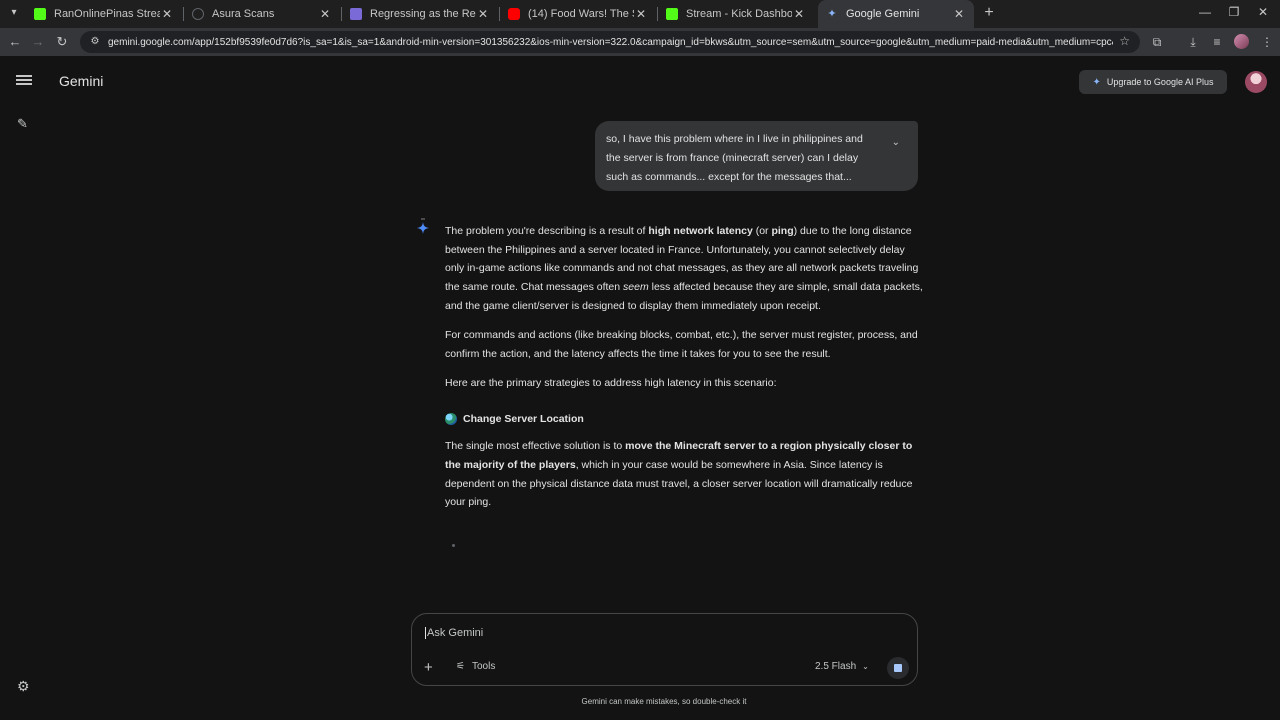  What do you see at coordinates (1234, 12) in the screenshot?
I see `maximize-icon: ❐` at bounding box center [1234, 12].